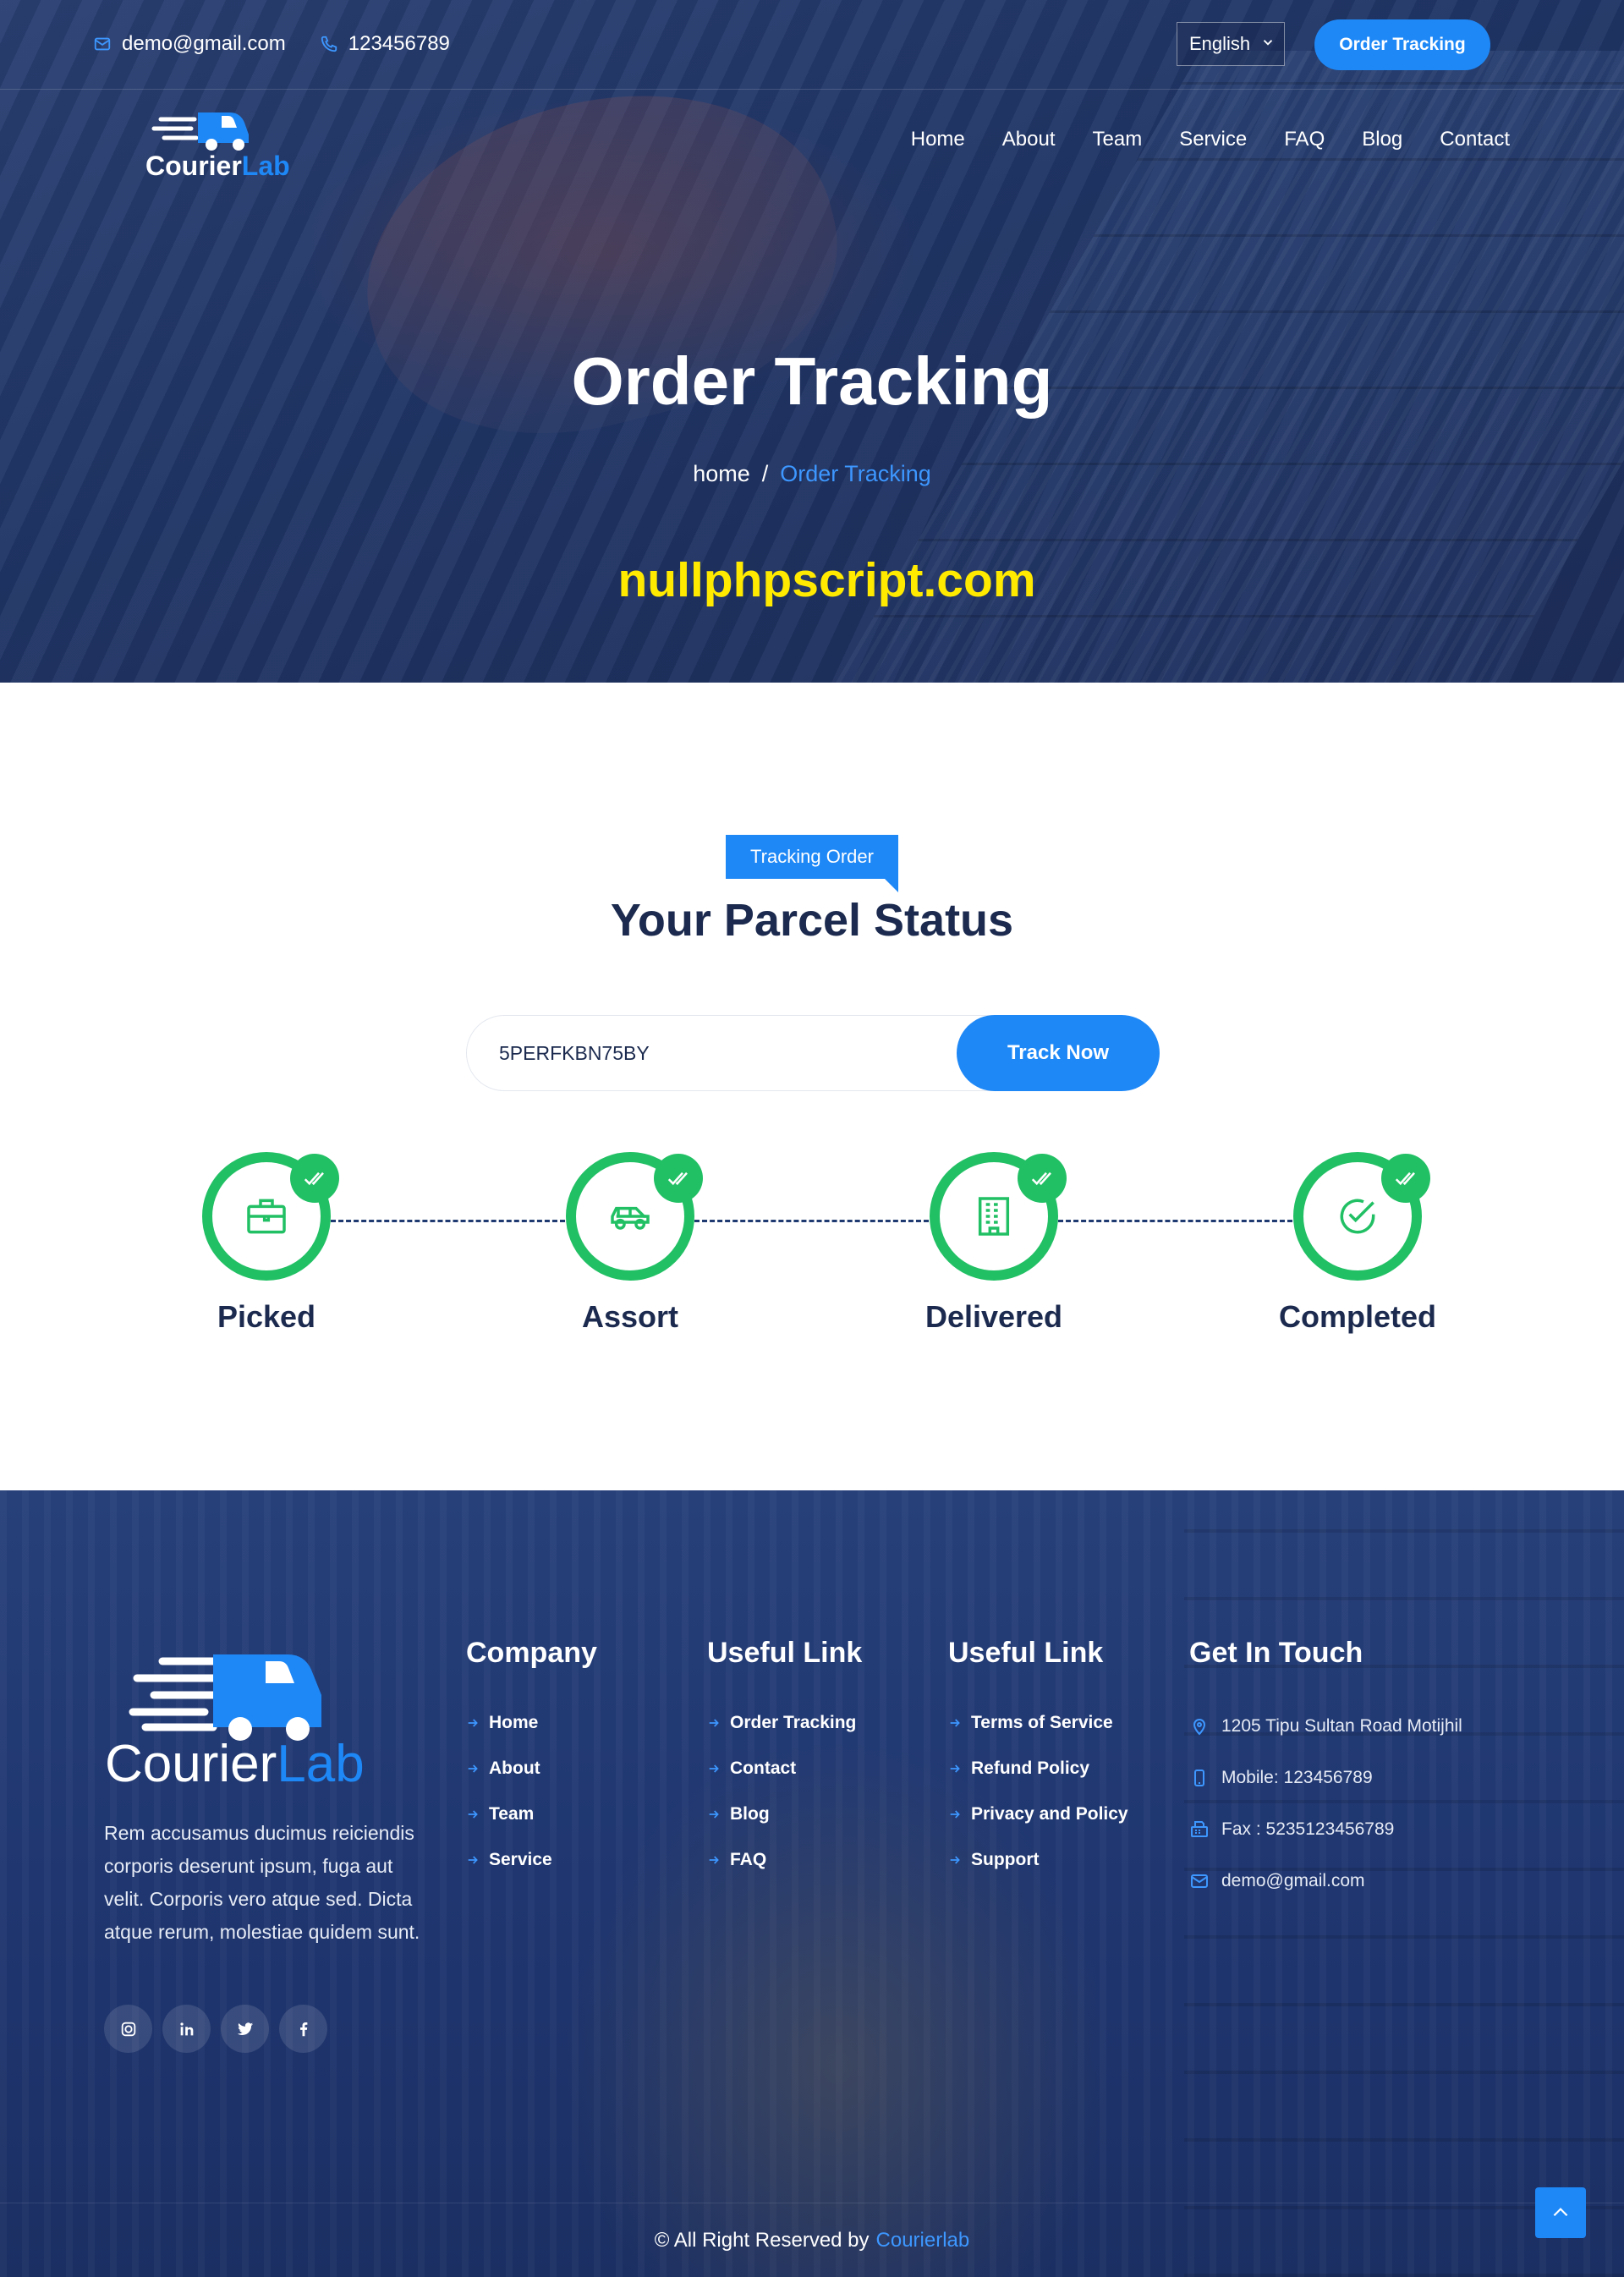  Describe the element at coordinates (266, 1317) in the screenshot. I see `step-label: Picked` at that location.